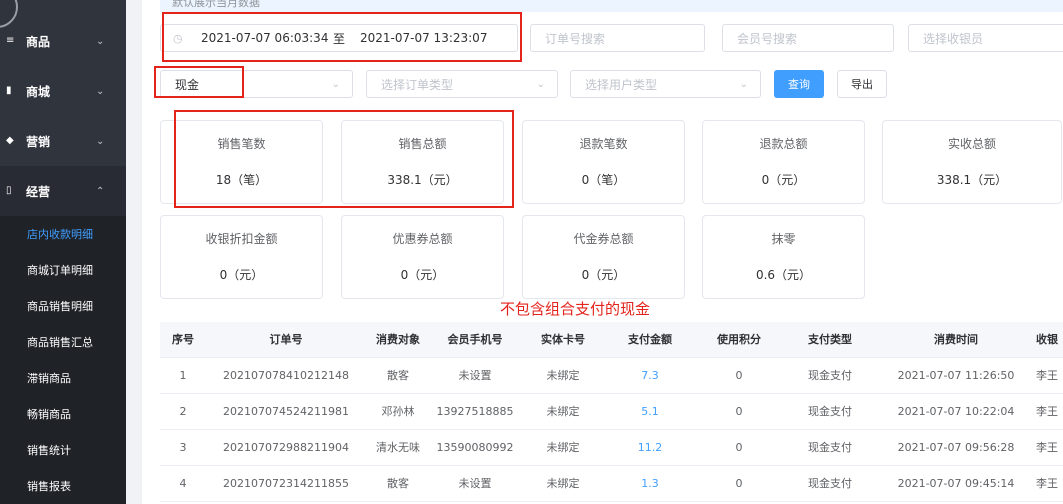  I want to click on cashier-select: 选择收银员, so click(985, 38).